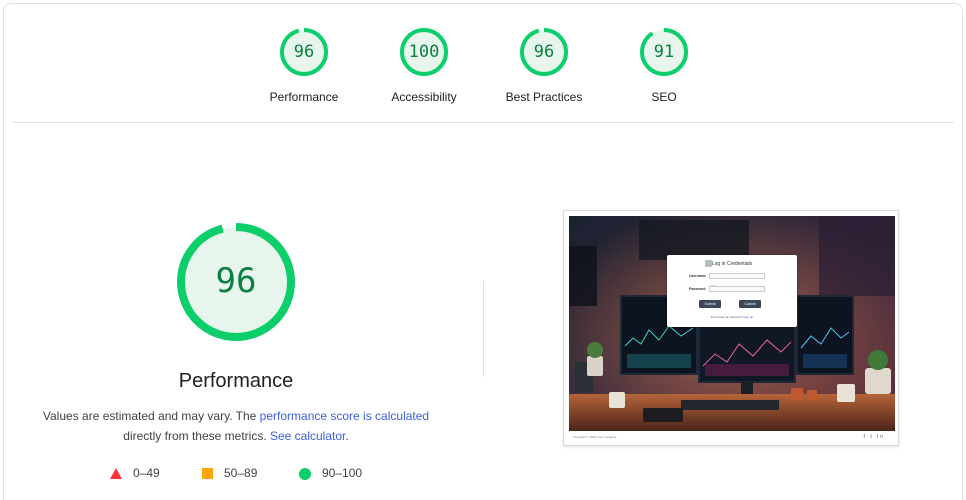 The height and width of the screenshot is (500, 966). What do you see at coordinates (697, 276) in the screenshot?
I see `username-label: Username` at bounding box center [697, 276].